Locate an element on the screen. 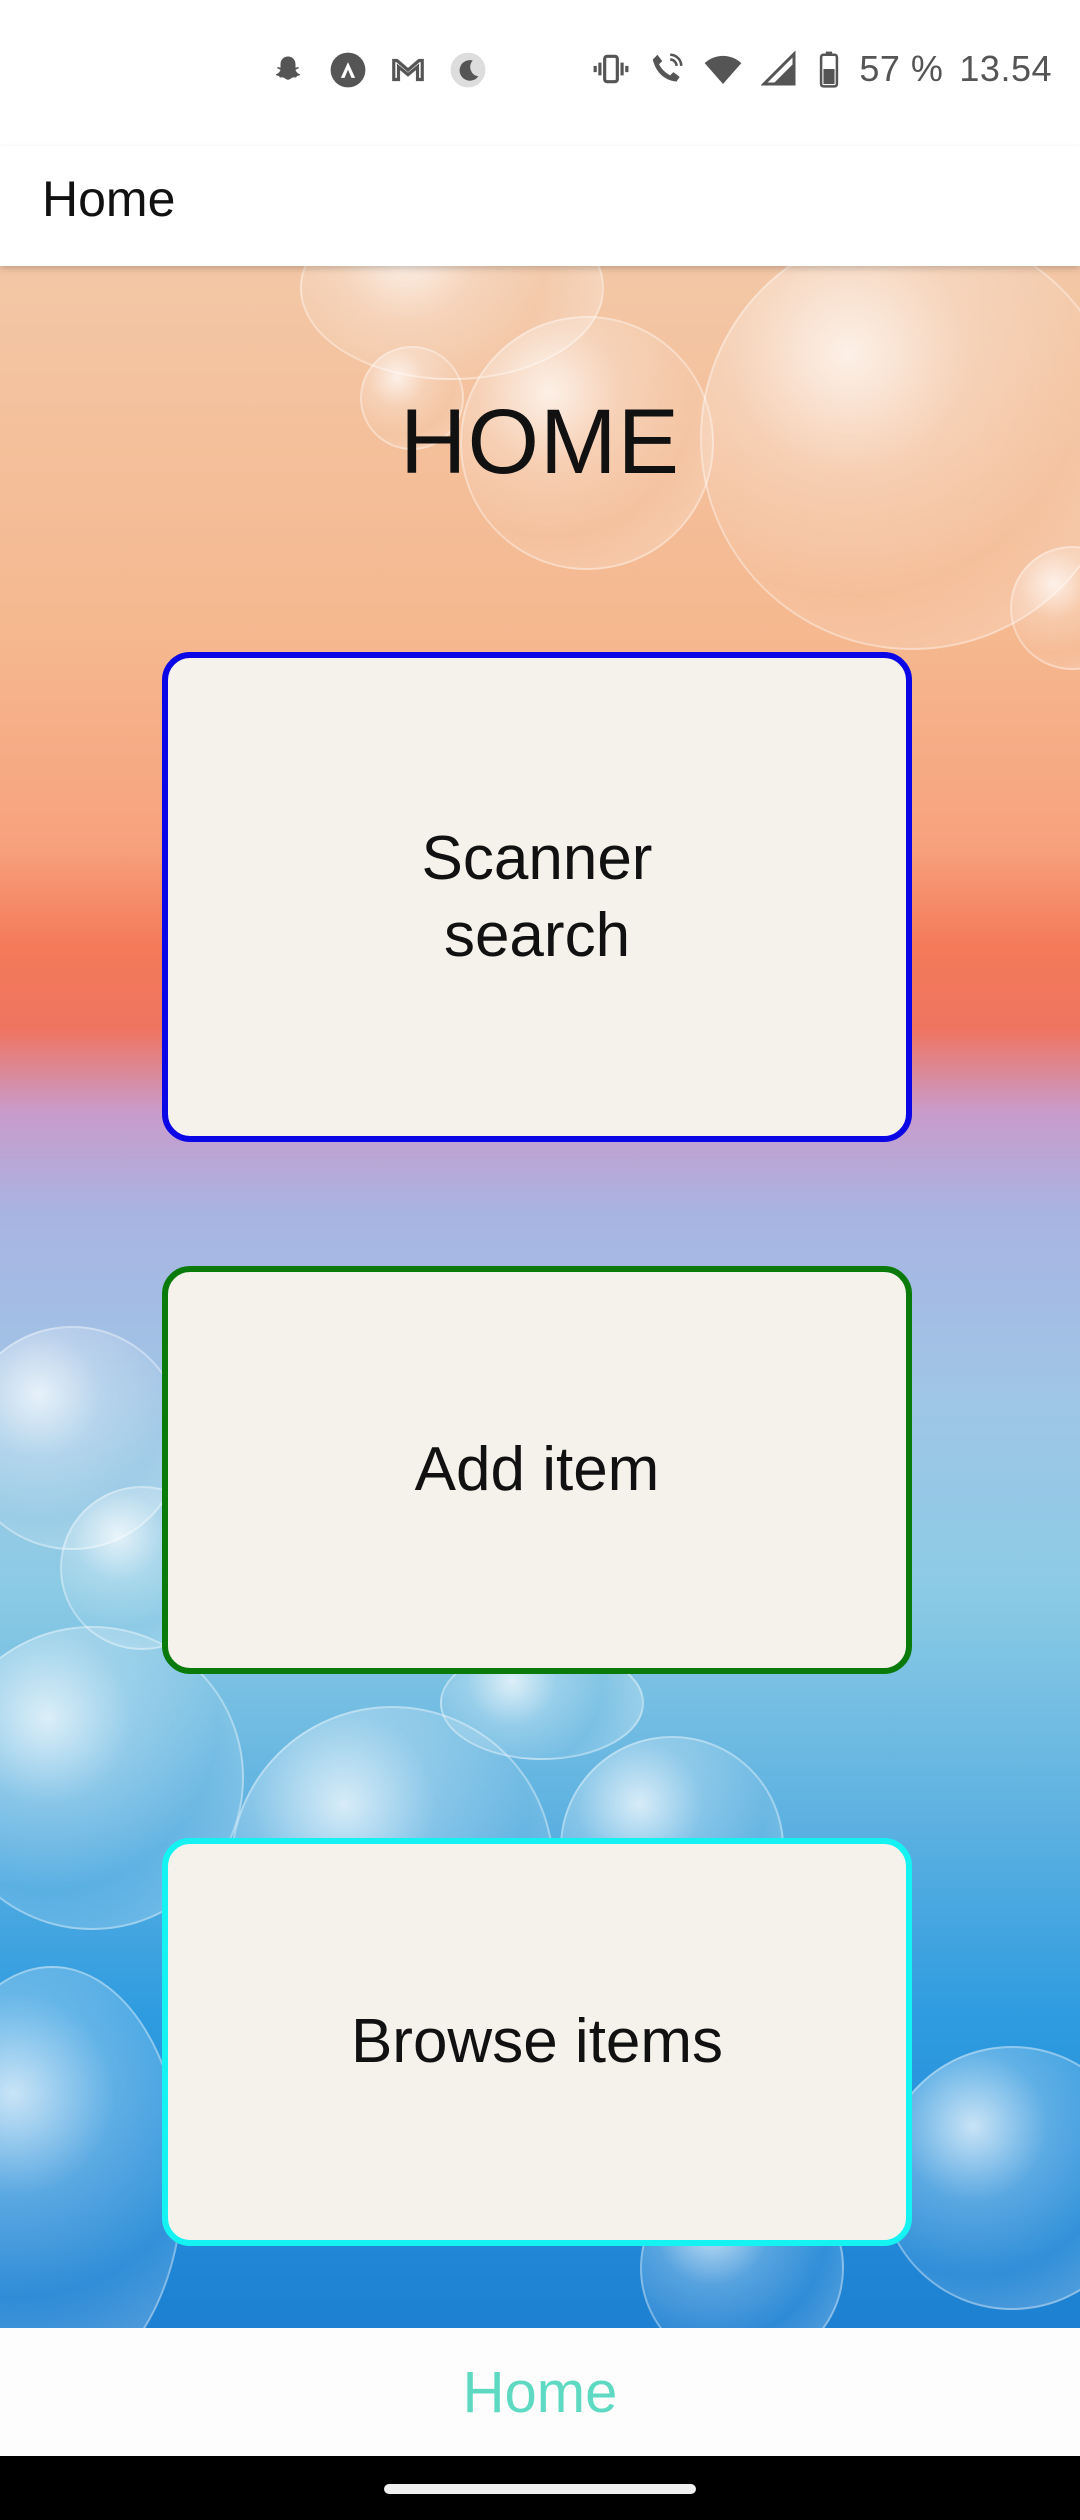  system-navigation-bar is located at coordinates (540, 2488).